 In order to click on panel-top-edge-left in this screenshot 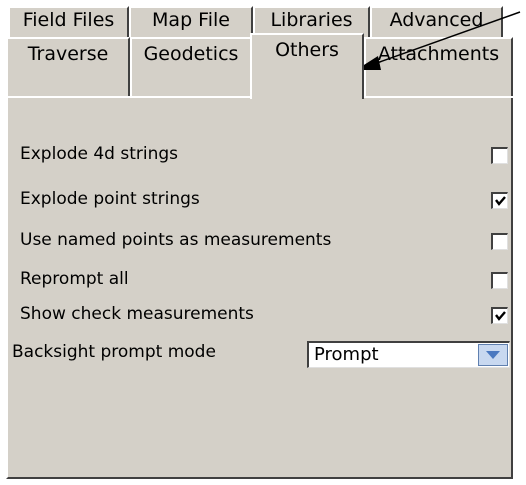, I will do `click(128, 97)`.